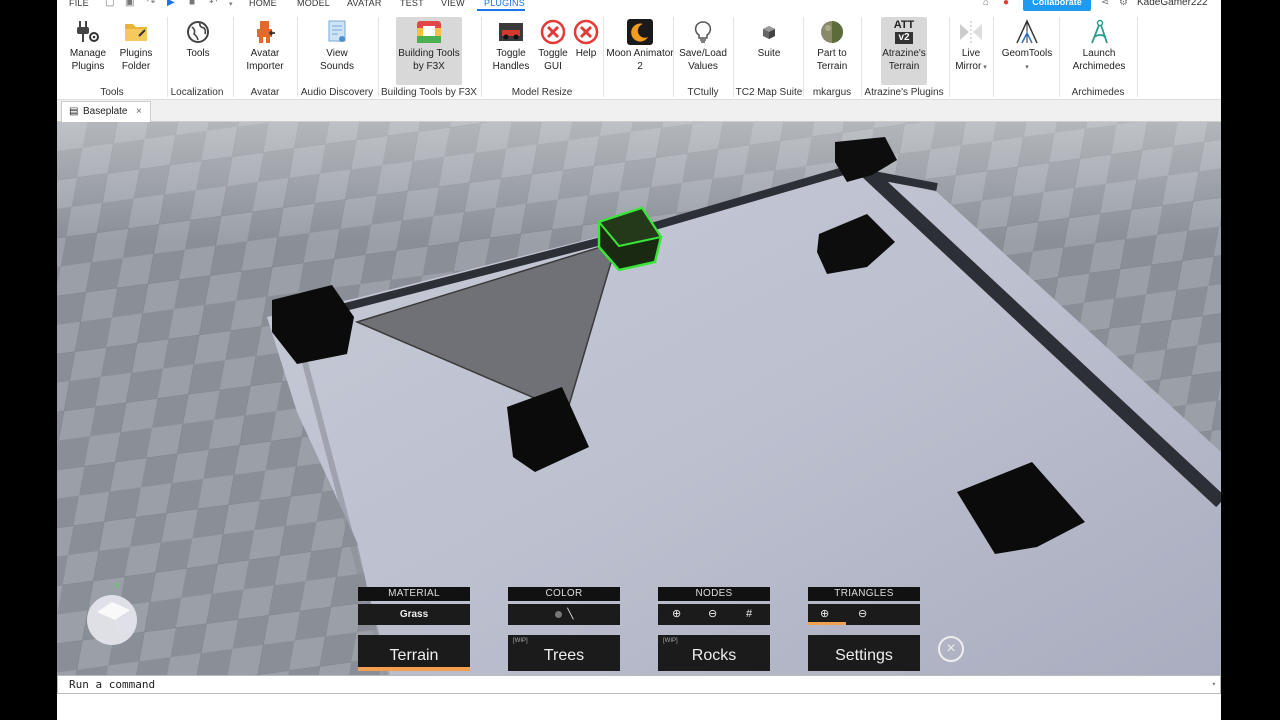 The height and width of the screenshot is (720, 1280). Describe the element at coordinates (265, 92) in the screenshot. I see `group-avatar: Avatar` at that location.